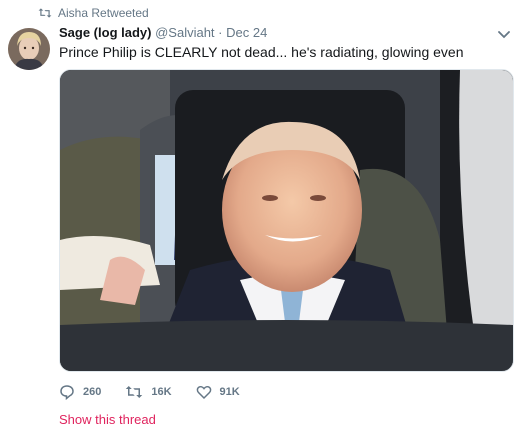 The height and width of the screenshot is (433, 521). What do you see at coordinates (229, 392) in the screenshot?
I see `like-count: 91K` at bounding box center [229, 392].